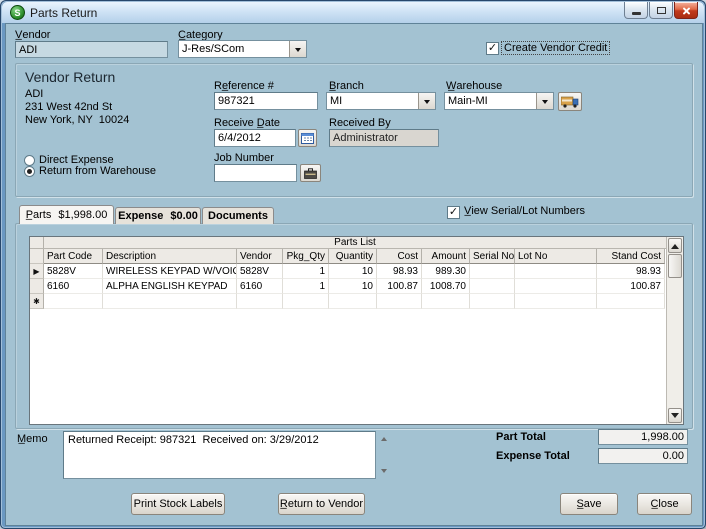 The image size is (706, 529). I want to click on warehouse-select: Main-MI, so click(499, 101).